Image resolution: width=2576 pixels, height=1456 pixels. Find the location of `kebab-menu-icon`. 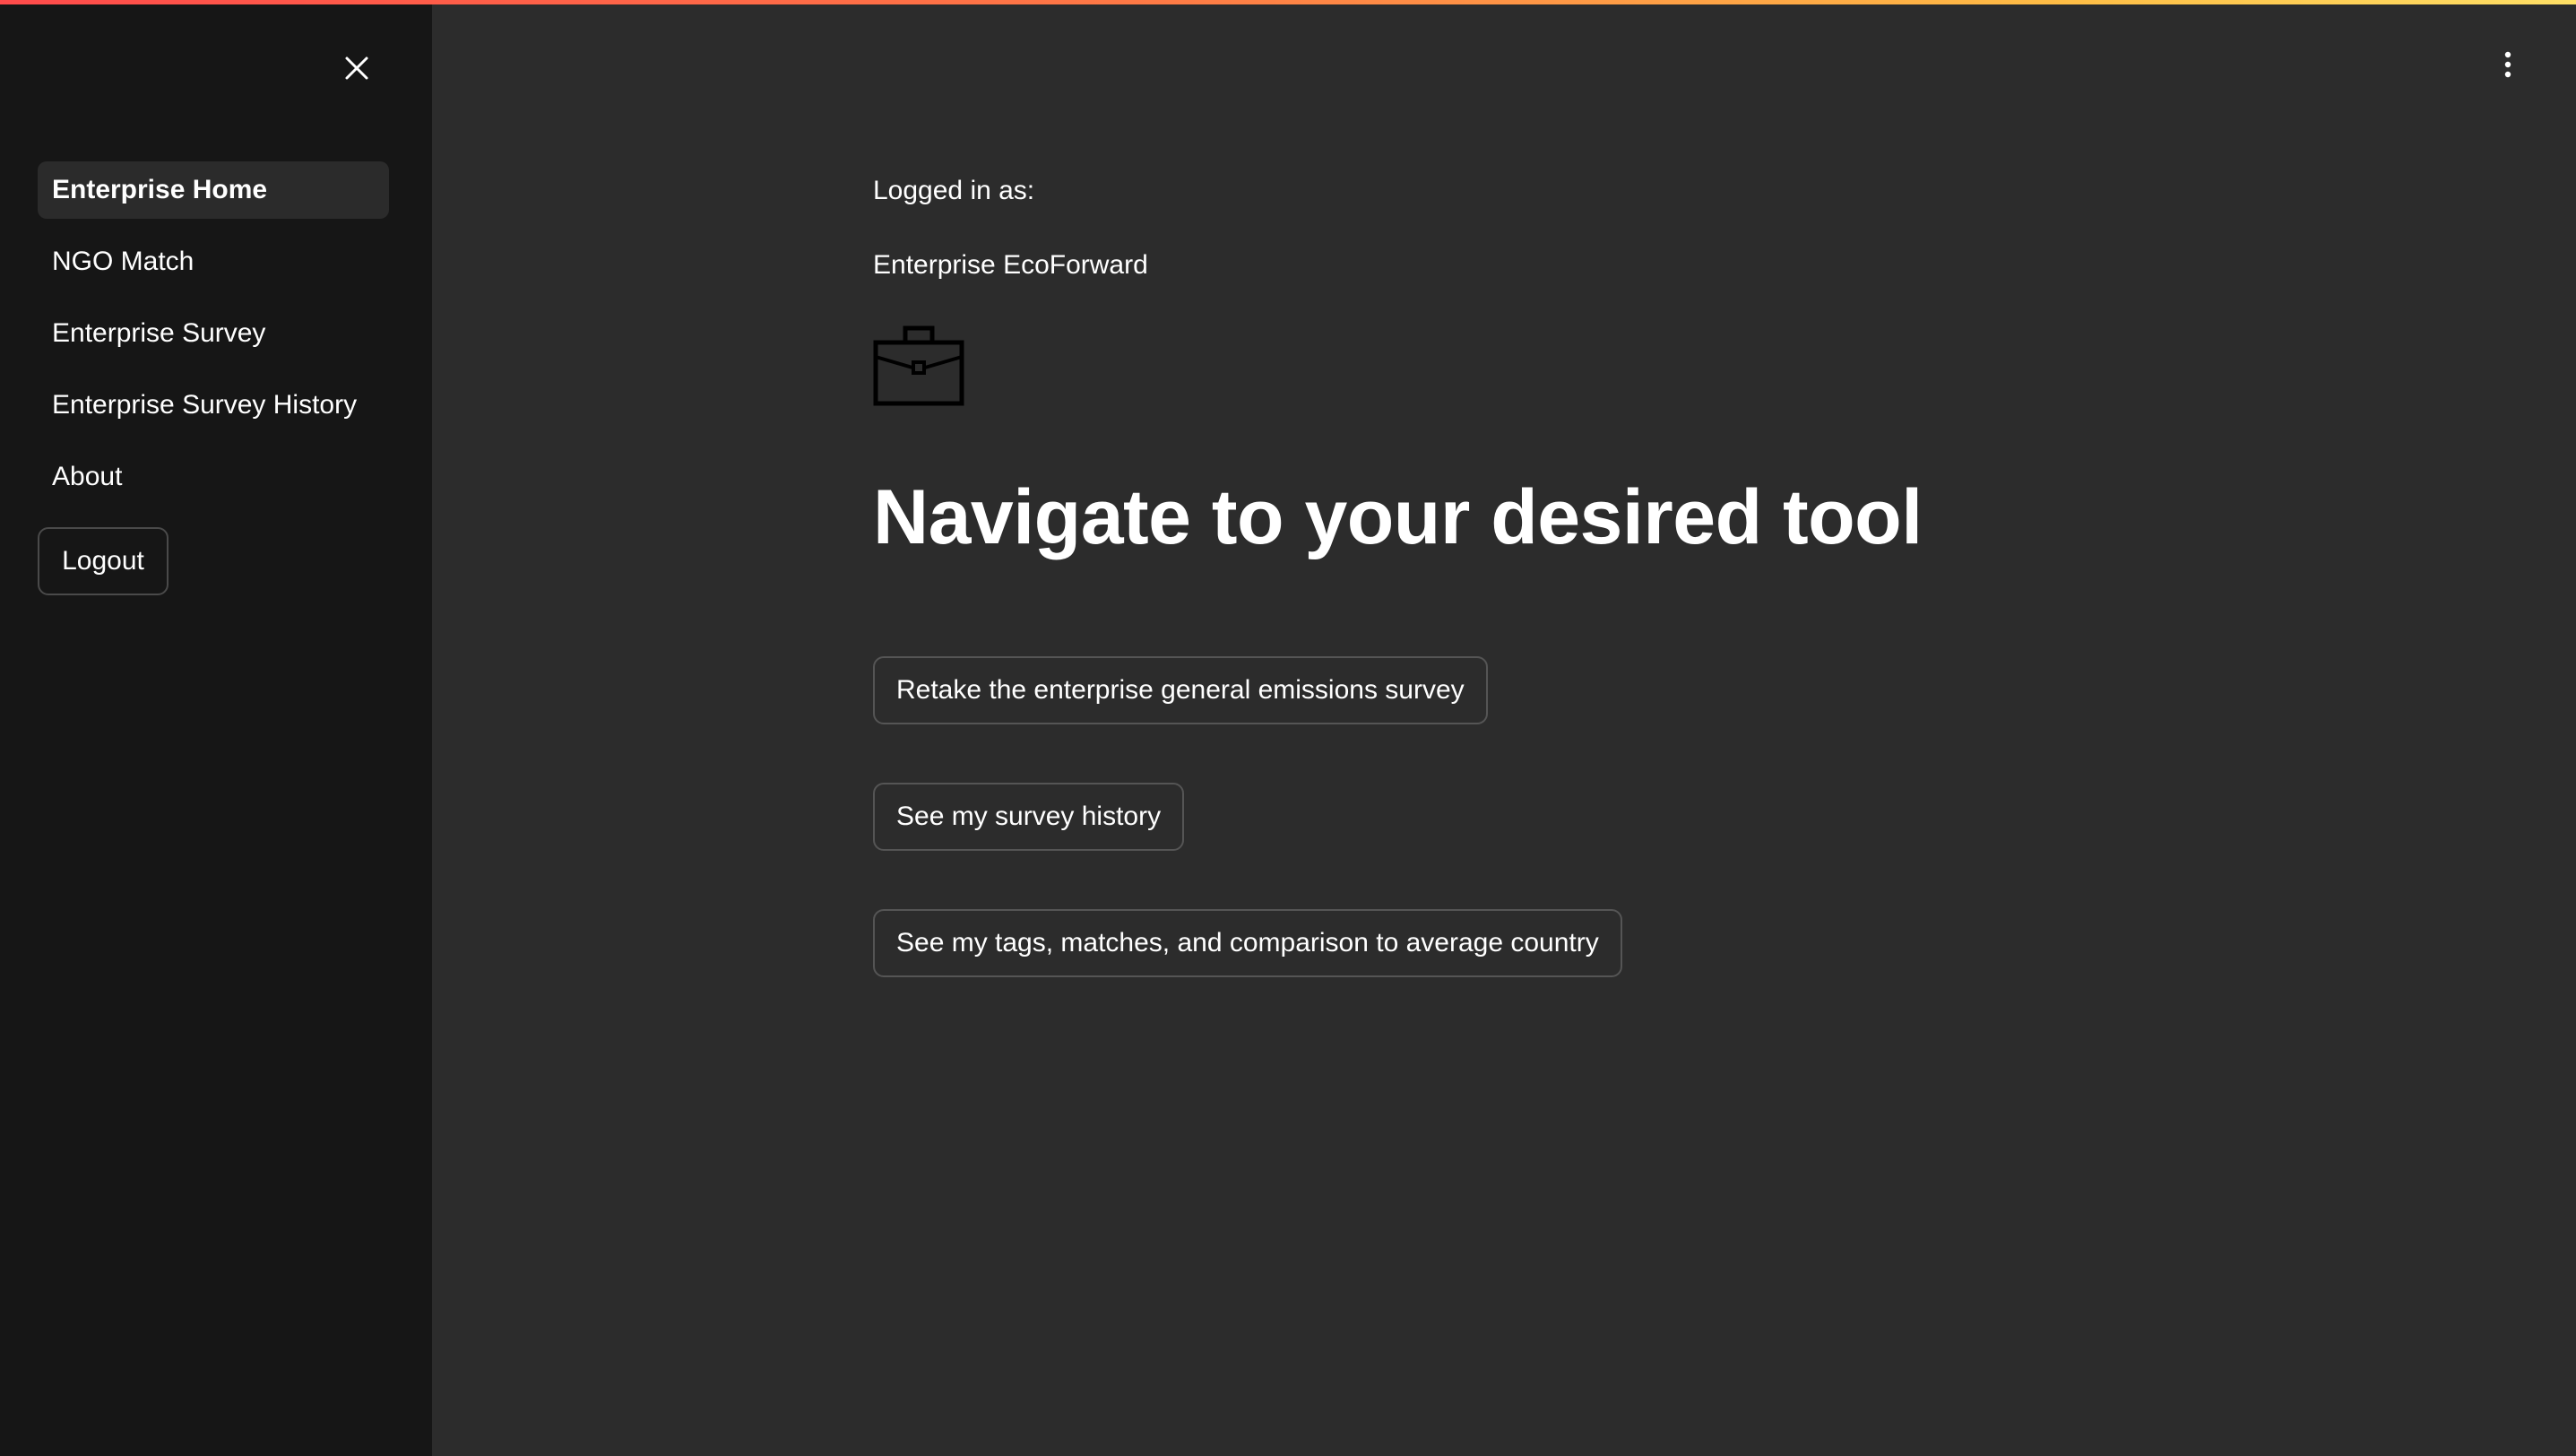

kebab-menu-icon is located at coordinates (2507, 64).